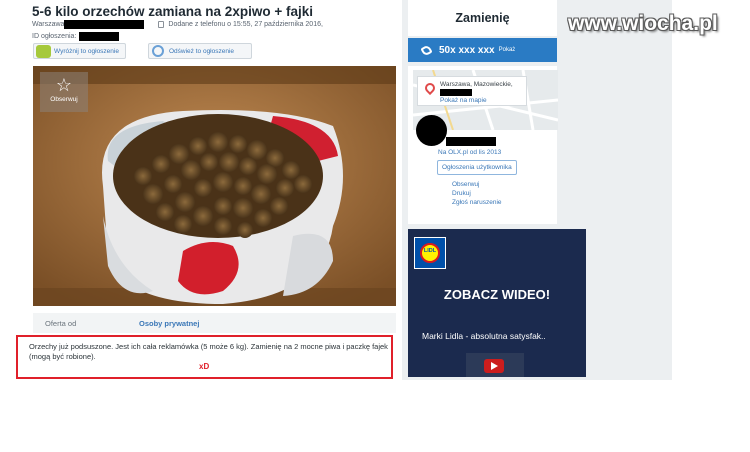 The image size is (750, 452). Describe the element at coordinates (507, 50) in the screenshot. I see `show-phone-label: Pokaż` at that location.